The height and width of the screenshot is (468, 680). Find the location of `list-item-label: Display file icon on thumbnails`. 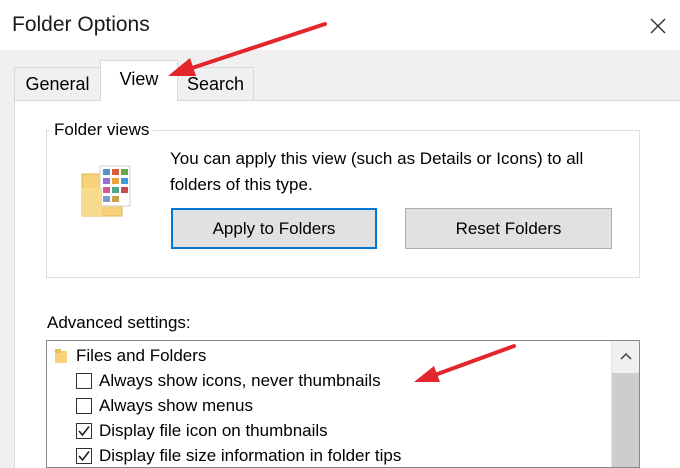

list-item-label: Display file icon on thumbnails is located at coordinates (213, 430).